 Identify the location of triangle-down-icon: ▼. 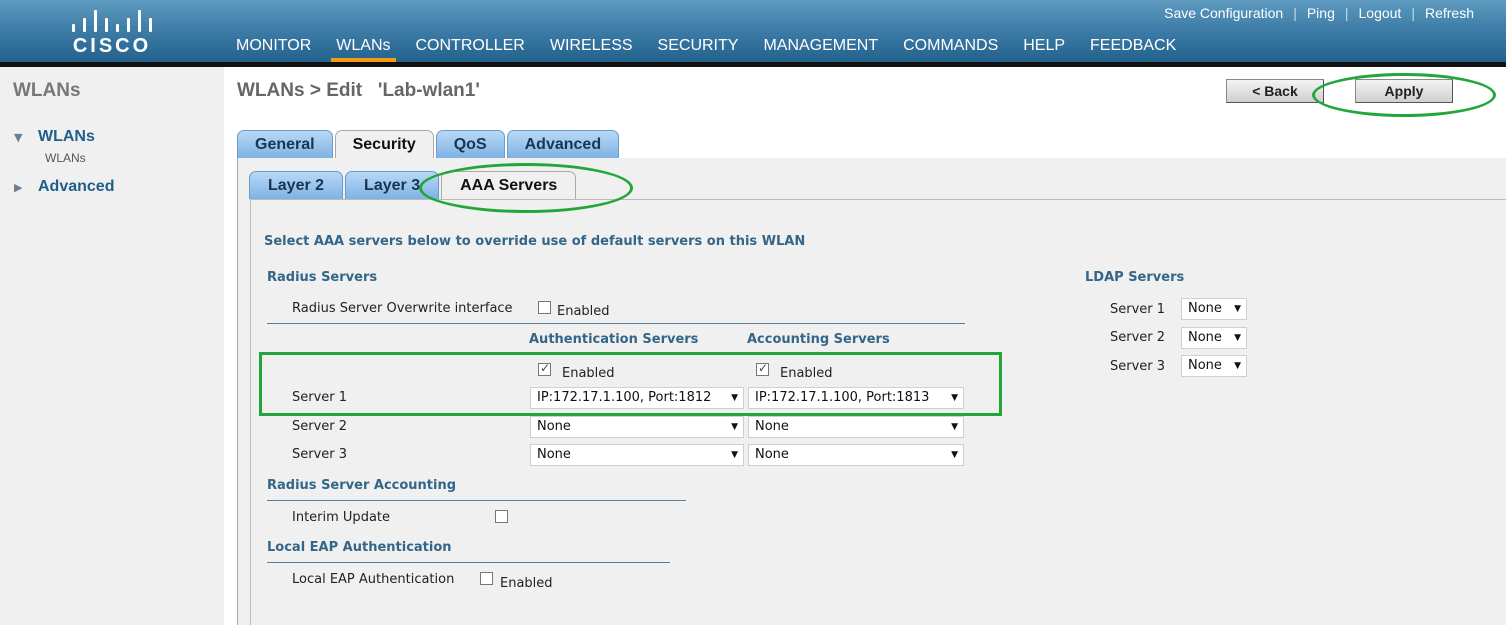
(18, 137).